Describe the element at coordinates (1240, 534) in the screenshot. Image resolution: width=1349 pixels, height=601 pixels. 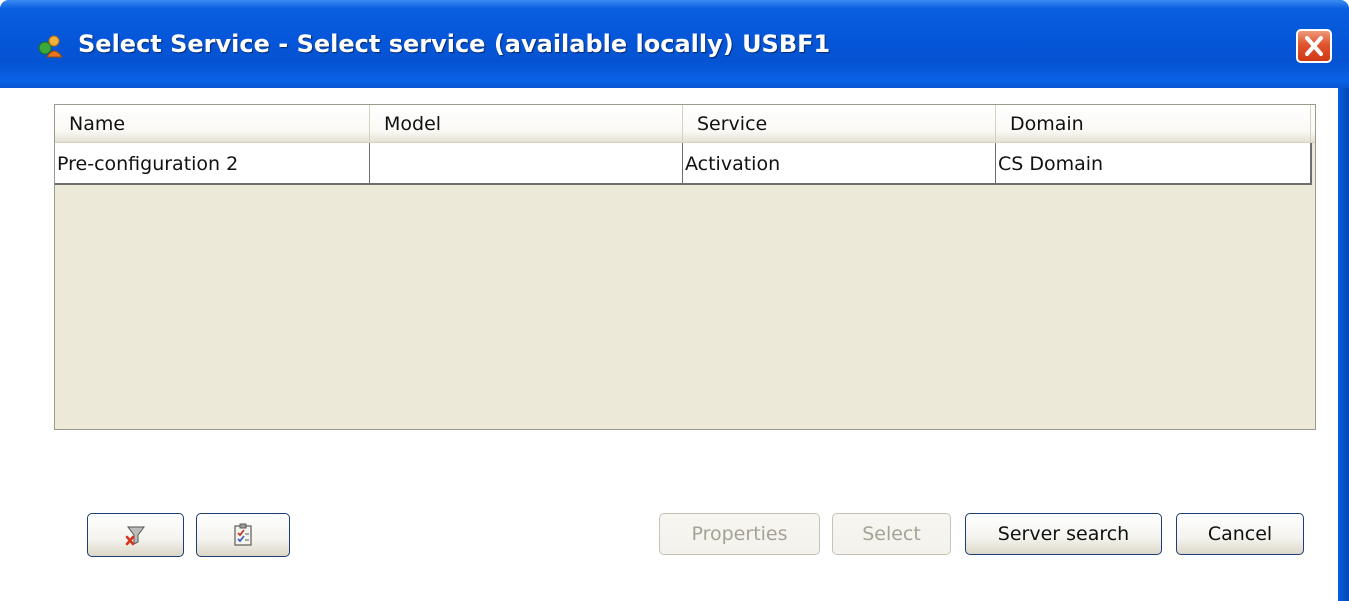
I see `cancel-button: Cancel` at that location.